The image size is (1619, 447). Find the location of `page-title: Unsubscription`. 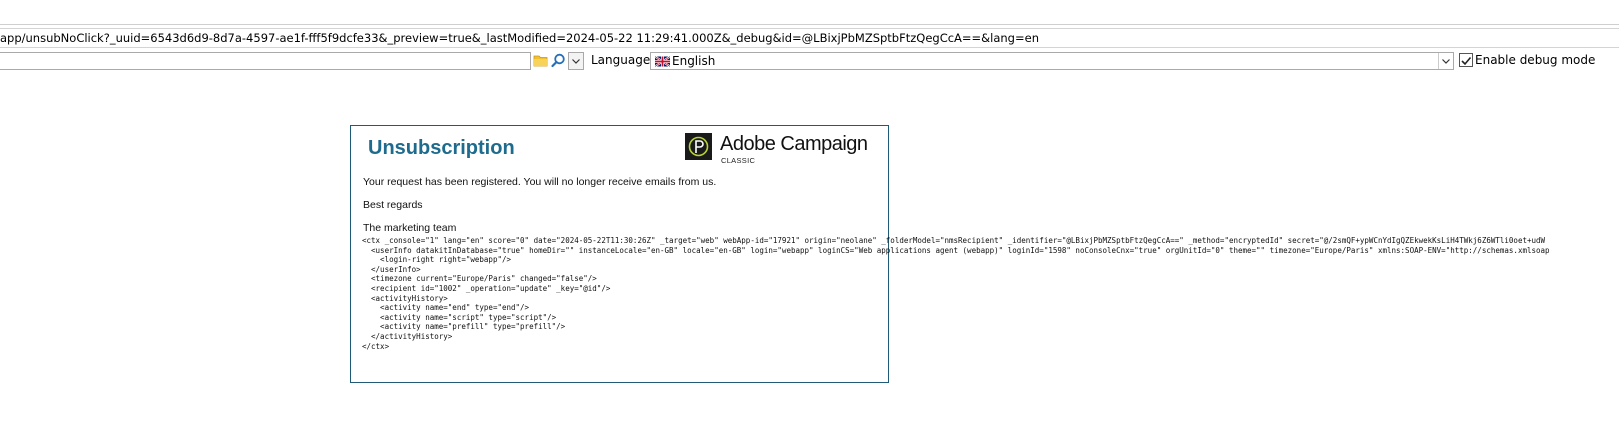

page-title: Unsubscription is located at coordinates (441, 148).